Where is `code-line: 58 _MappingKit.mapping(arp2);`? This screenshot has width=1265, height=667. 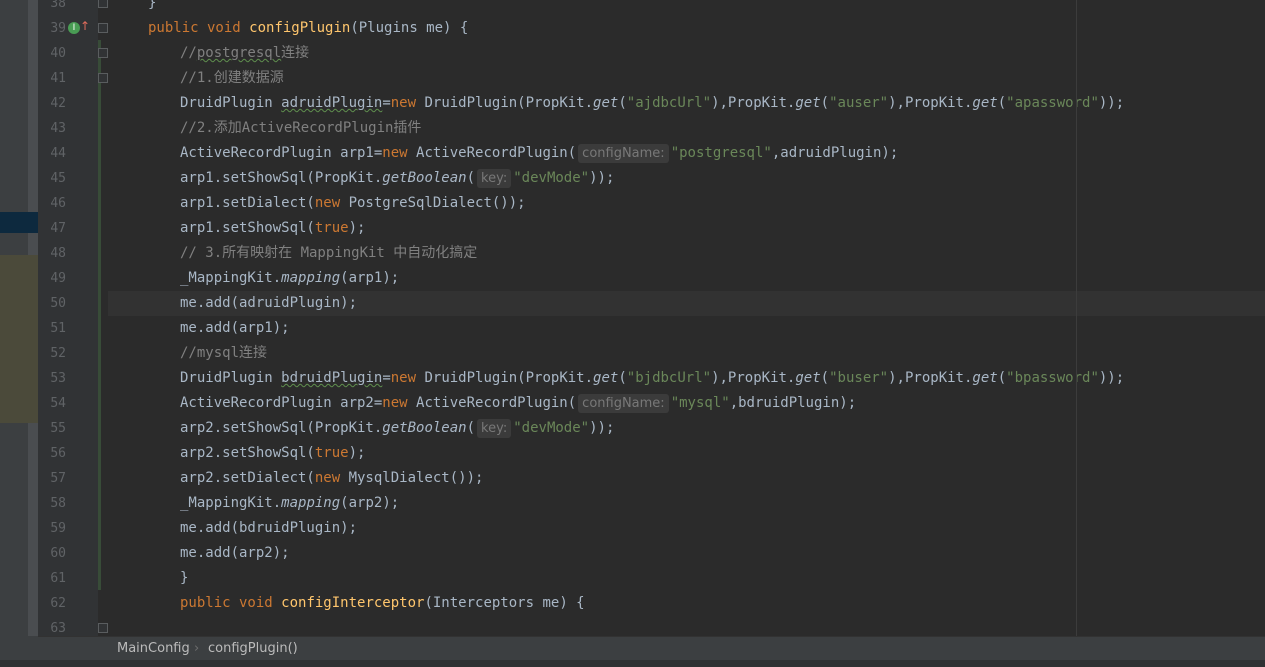
code-line: 58 _MappingKit.mapping(arp2); is located at coordinates (657, 503).